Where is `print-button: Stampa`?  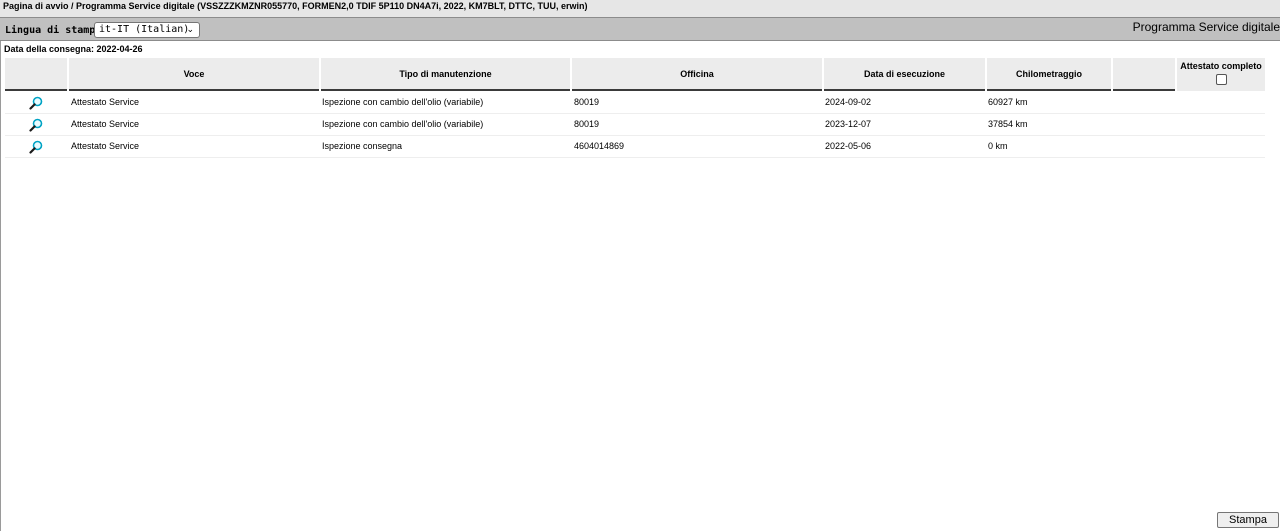 print-button: Stampa is located at coordinates (1248, 520).